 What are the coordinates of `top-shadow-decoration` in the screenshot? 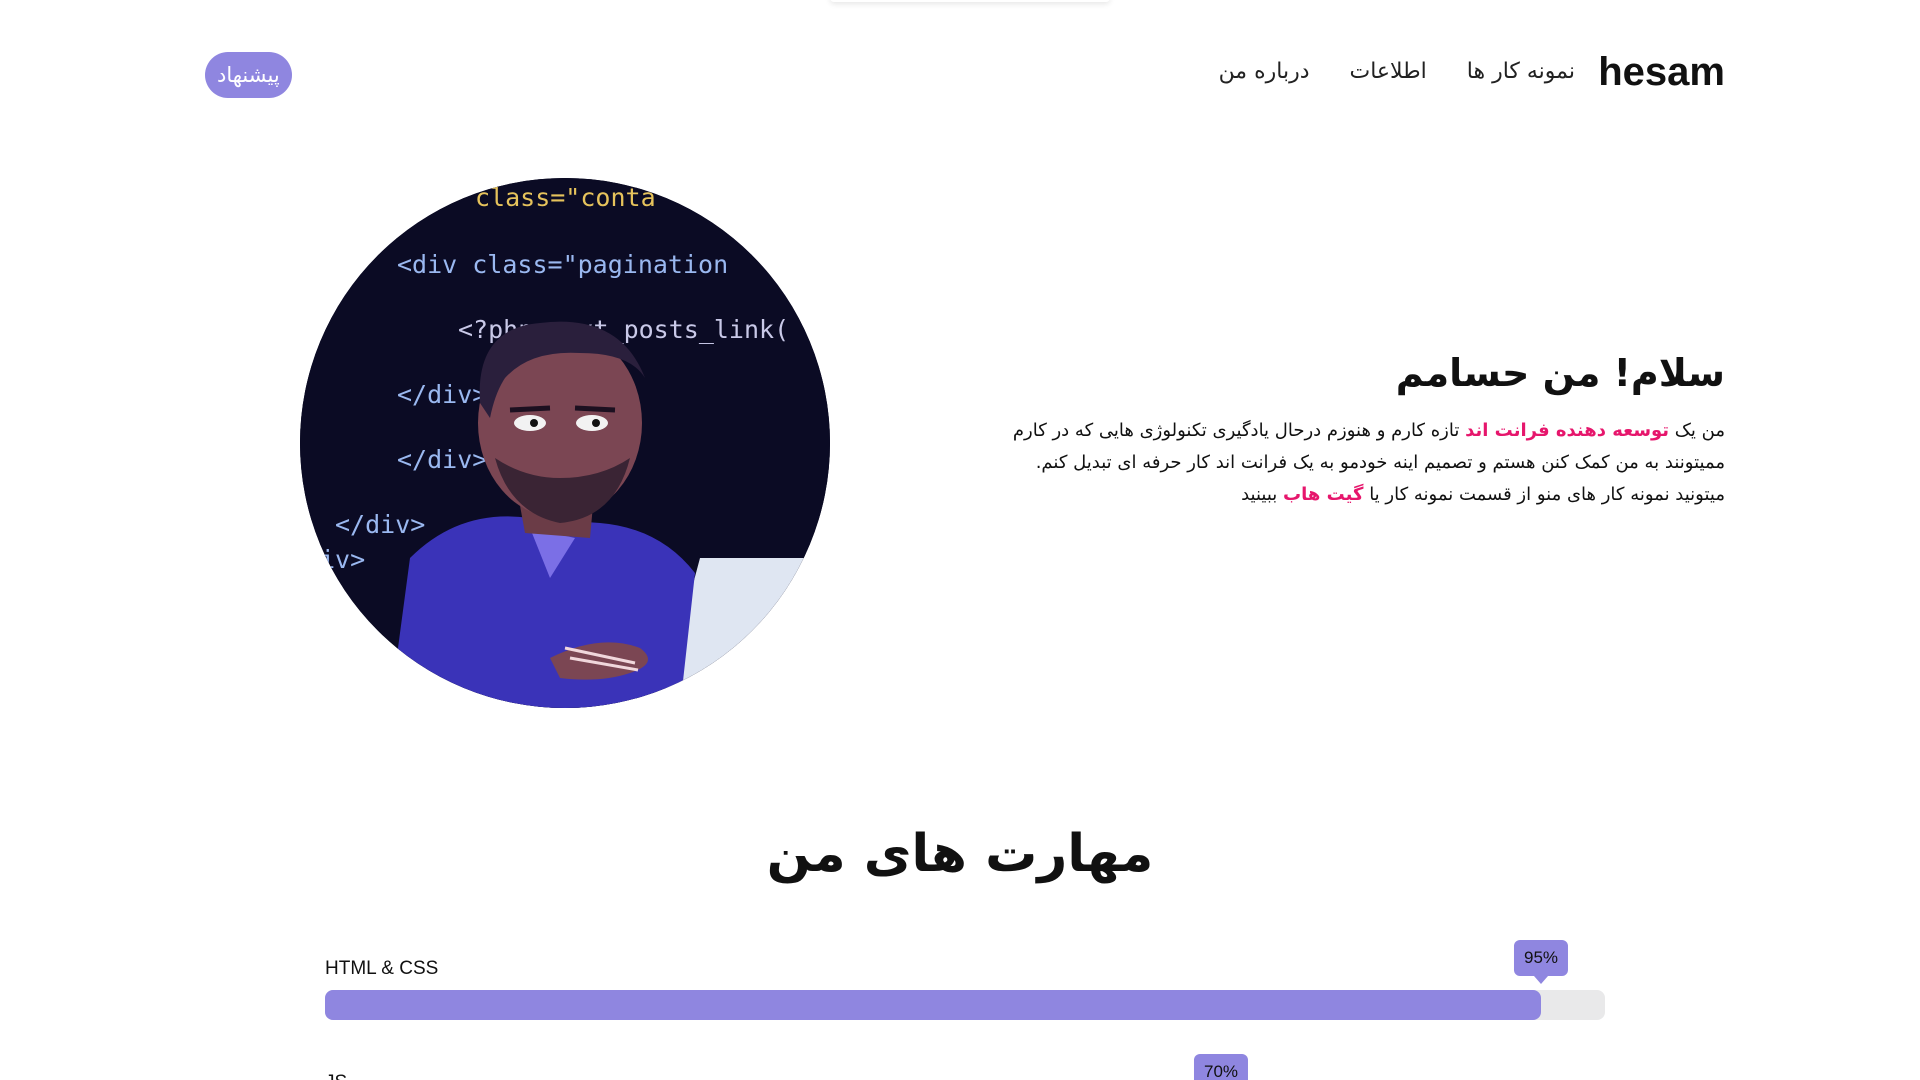 It's located at (970, 1).